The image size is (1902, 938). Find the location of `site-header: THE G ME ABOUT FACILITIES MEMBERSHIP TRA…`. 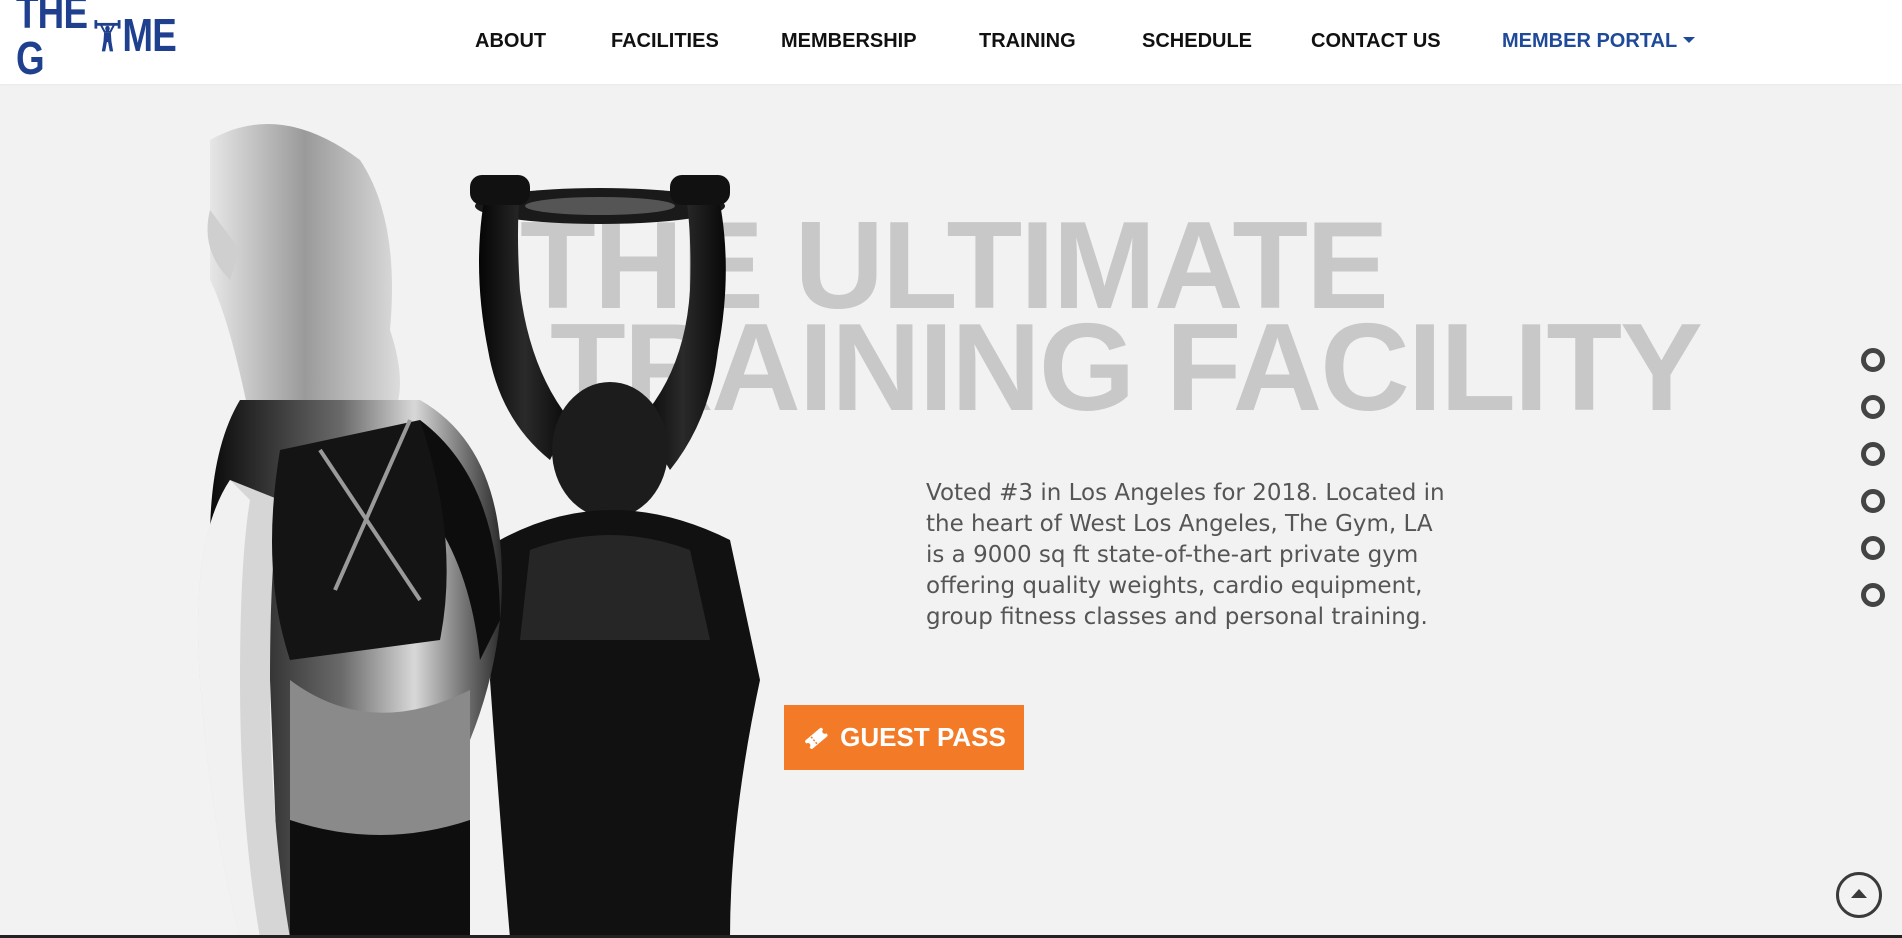

site-header: THE G ME ABOUT FACILITIES MEMBERSHIP TRA… is located at coordinates (951, 42).